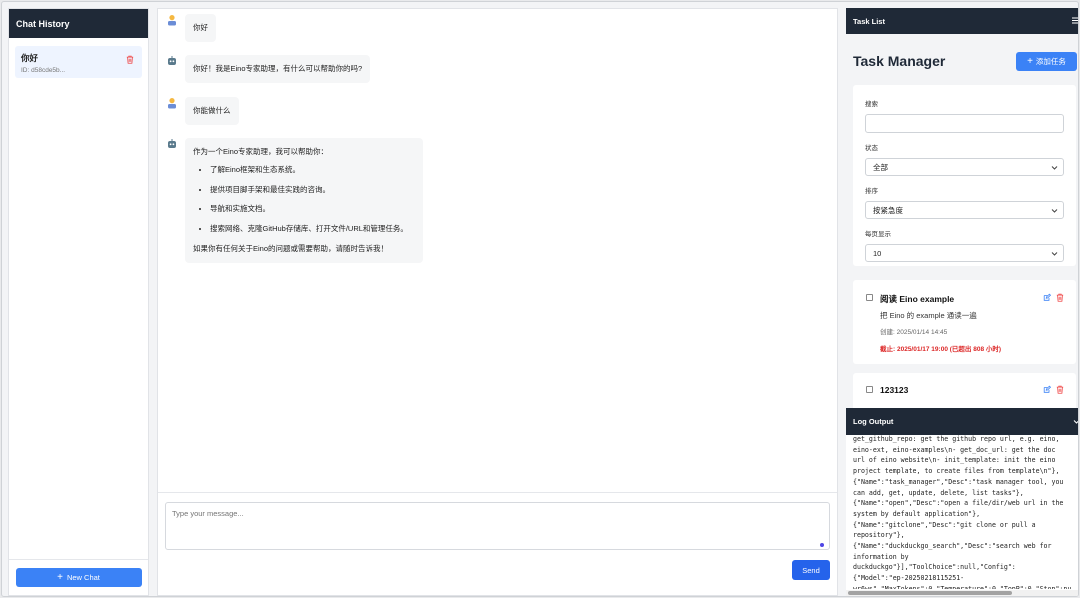 The width and height of the screenshot is (1080, 598). I want to click on send-button: Send, so click(811, 570).